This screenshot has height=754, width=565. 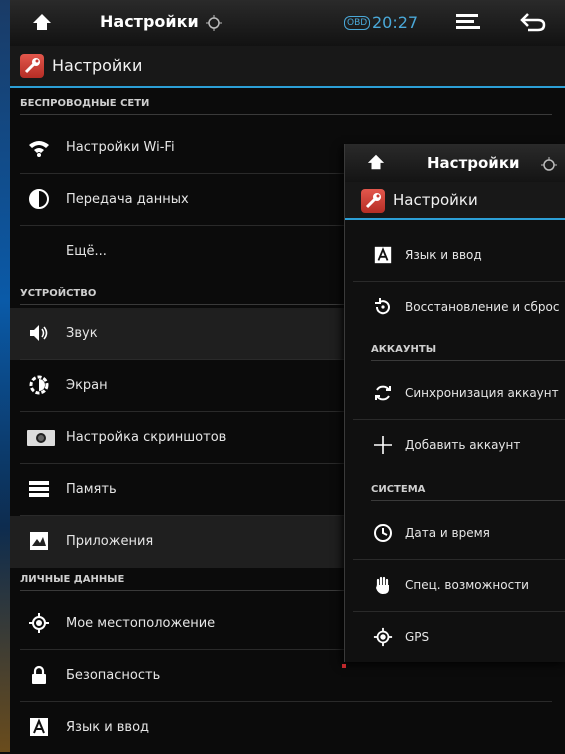 What do you see at coordinates (473, 163) in the screenshot?
I see `overlay-status-title: Настройки` at bounding box center [473, 163].